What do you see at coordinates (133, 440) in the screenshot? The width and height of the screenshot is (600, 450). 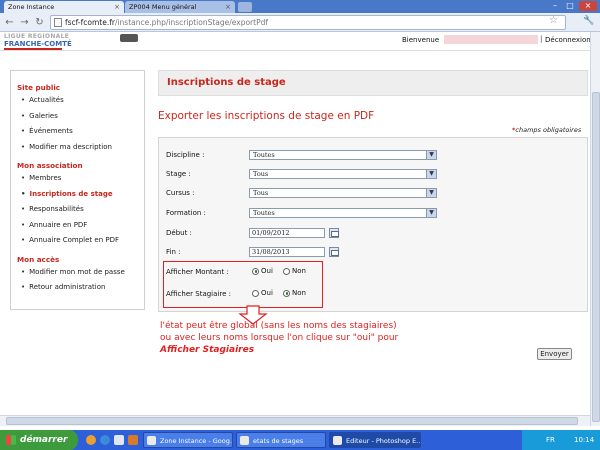 I see `app-quicklaunch-icon` at bounding box center [133, 440].